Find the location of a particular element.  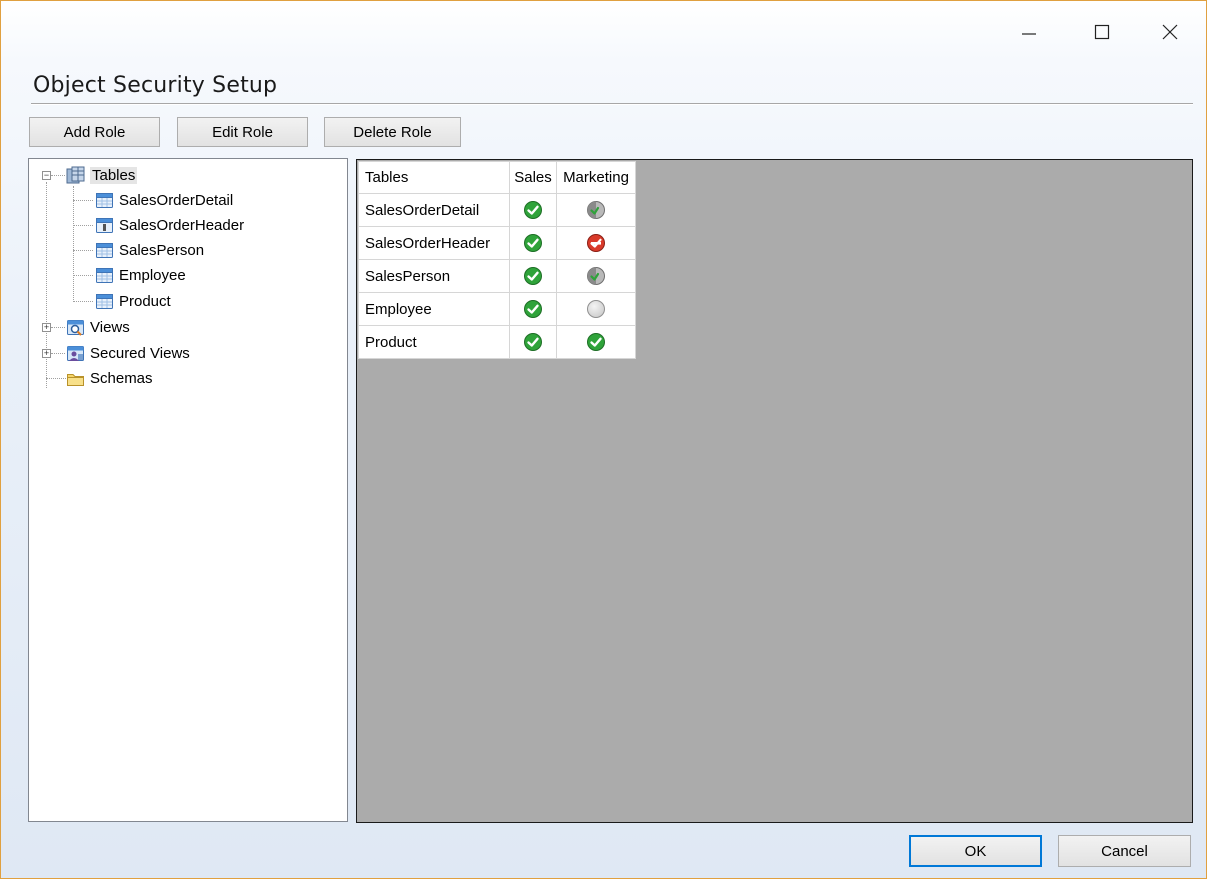

folder-icon is located at coordinates (75, 378).